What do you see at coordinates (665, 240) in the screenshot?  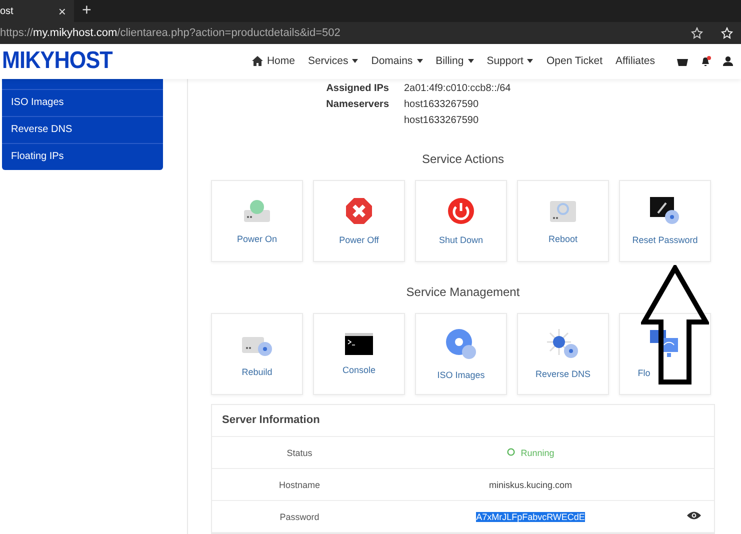 I see `action-label: Reset Password` at bounding box center [665, 240].